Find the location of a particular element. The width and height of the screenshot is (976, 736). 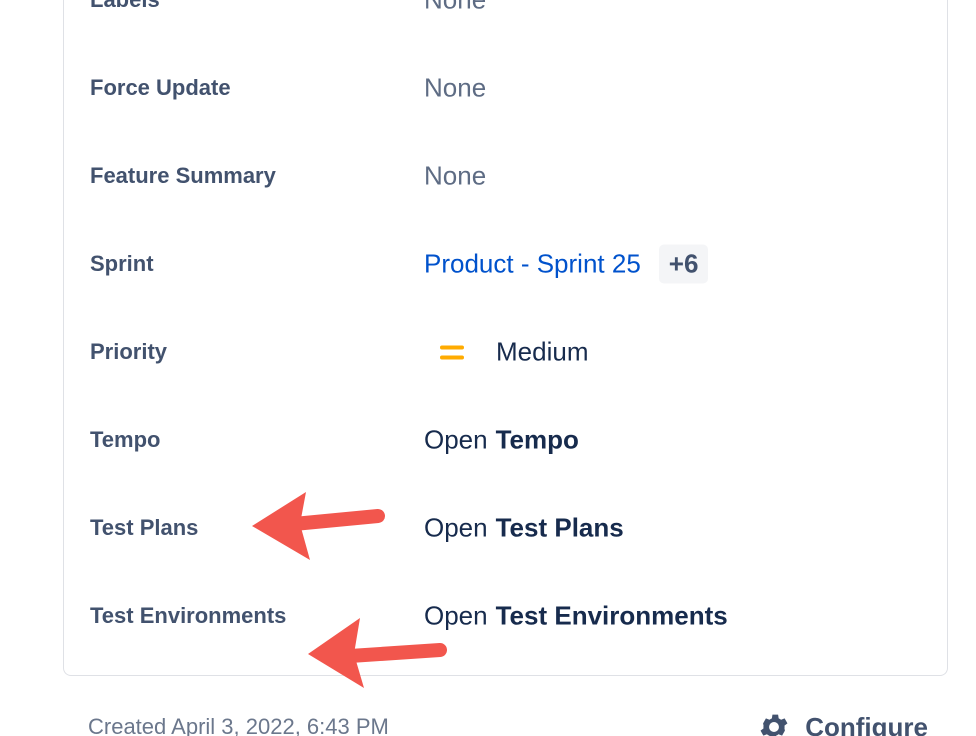

open-tempo-link: Tempo is located at coordinates (537, 440).